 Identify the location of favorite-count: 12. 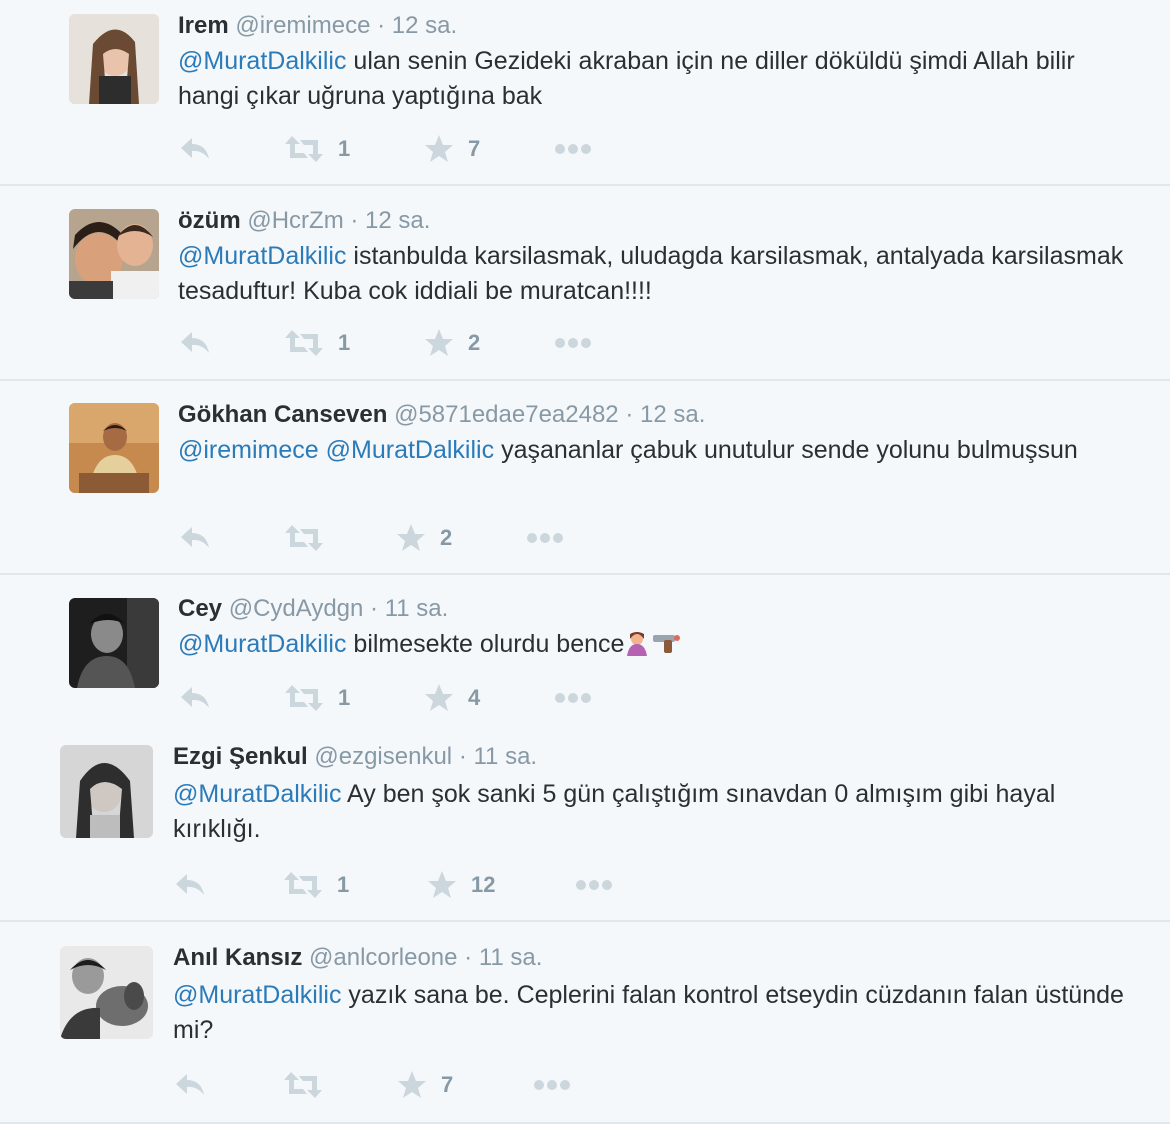
(483, 884).